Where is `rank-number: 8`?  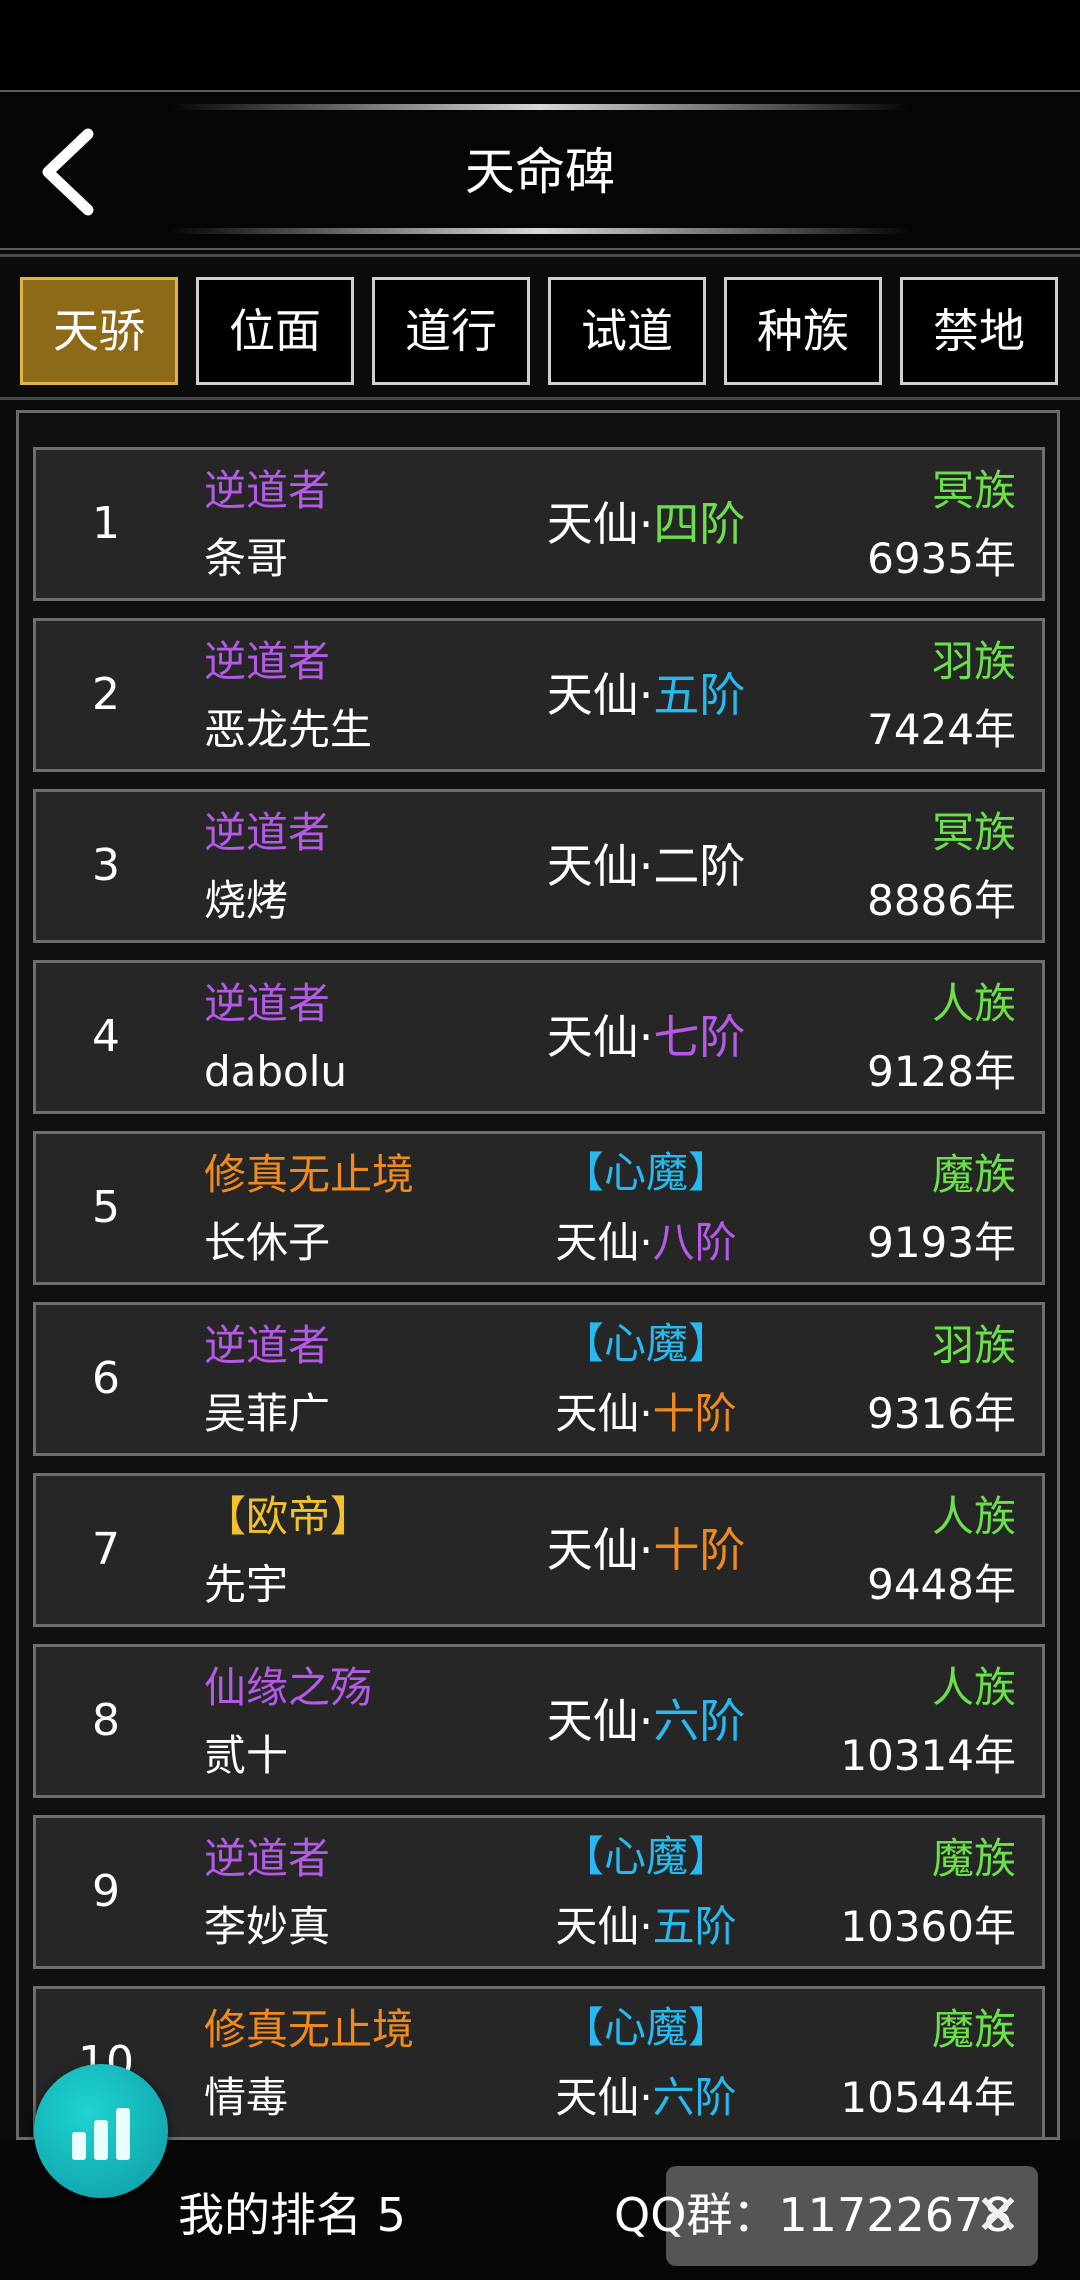
rank-number: 8 is located at coordinates (106, 1720).